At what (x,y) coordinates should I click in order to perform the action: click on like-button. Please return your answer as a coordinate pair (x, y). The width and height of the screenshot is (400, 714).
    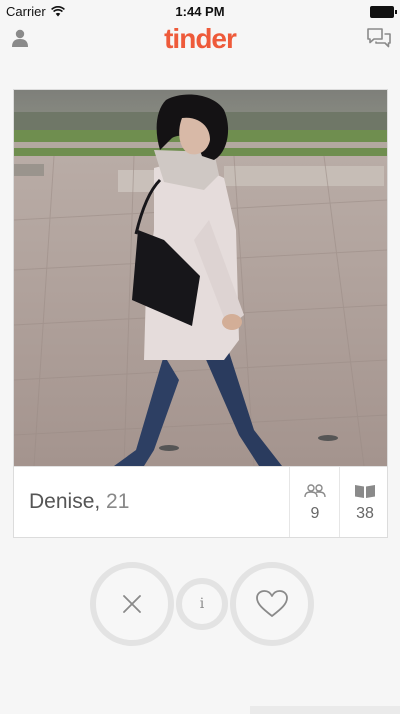
    Looking at the image, I should click on (272, 604).